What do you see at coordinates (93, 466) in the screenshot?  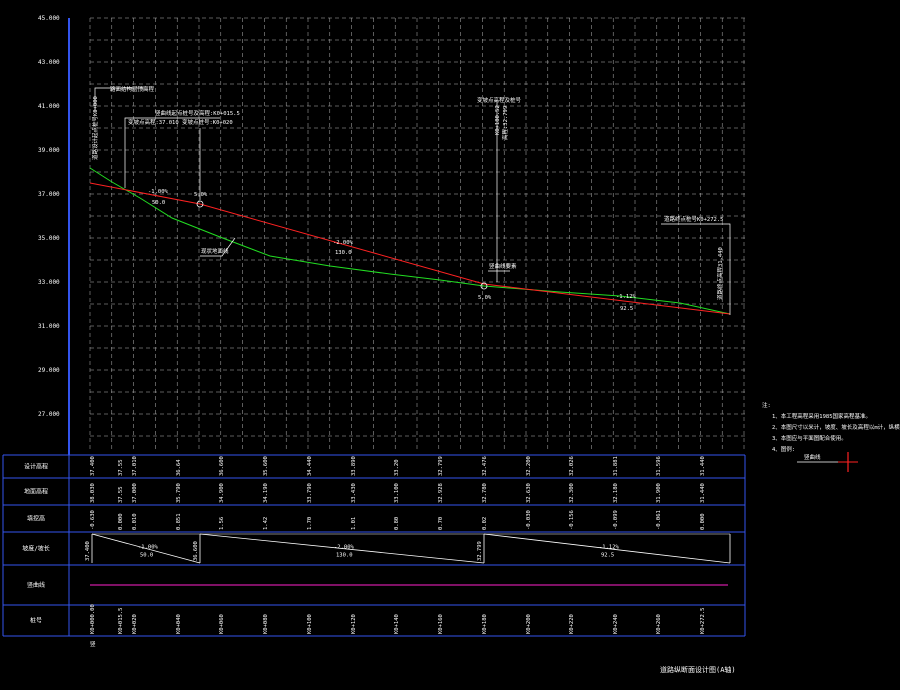 I see `design-elevation-cell: 37.400` at bounding box center [93, 466].